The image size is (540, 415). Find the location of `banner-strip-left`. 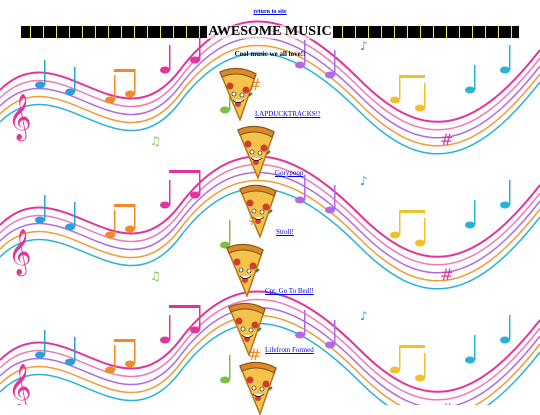

banner-strip-left is located at coordinates (114, 32).